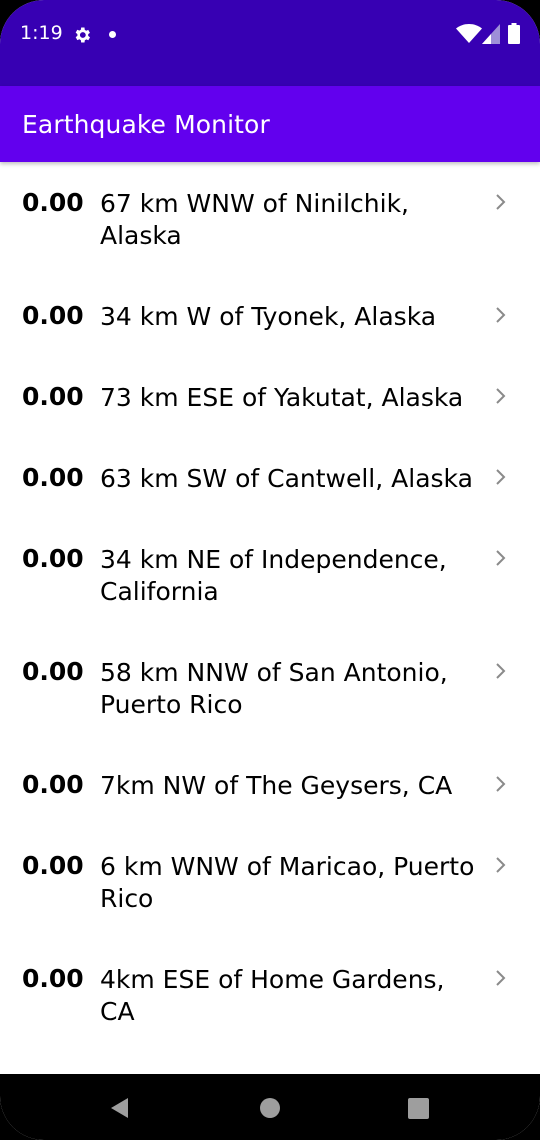  What do you see at coordinates (112, 34) in the screenshot?
I see `notification-dot-icon` at bounding box center [112, 34].